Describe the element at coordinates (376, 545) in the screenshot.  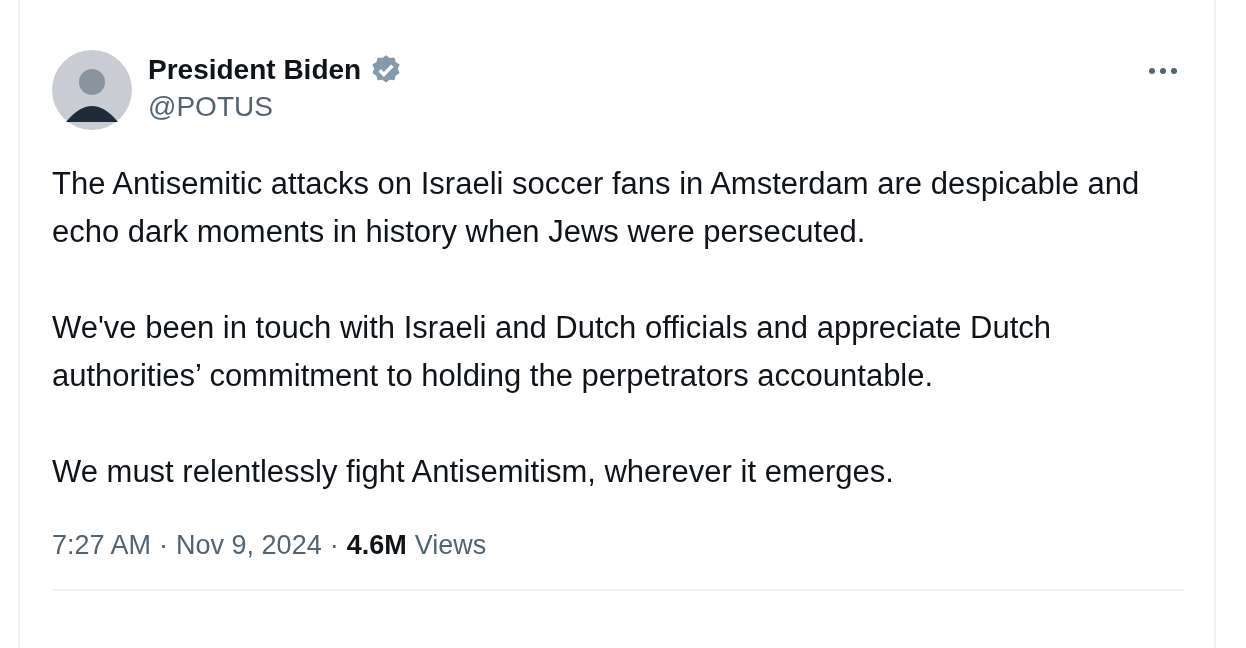
I see `views-count: 4.6M` at that location.